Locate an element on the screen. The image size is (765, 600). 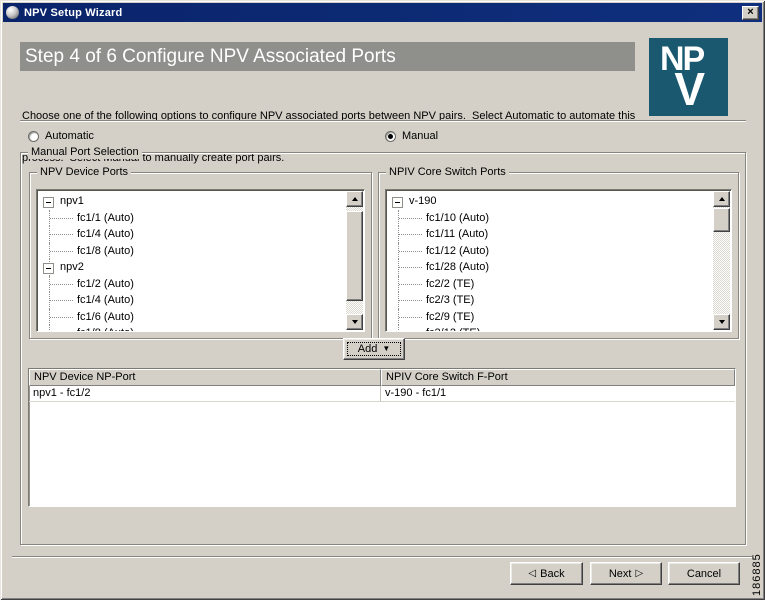
tree-item: fc2/2 (TE) is located at coordinates (550, 284).